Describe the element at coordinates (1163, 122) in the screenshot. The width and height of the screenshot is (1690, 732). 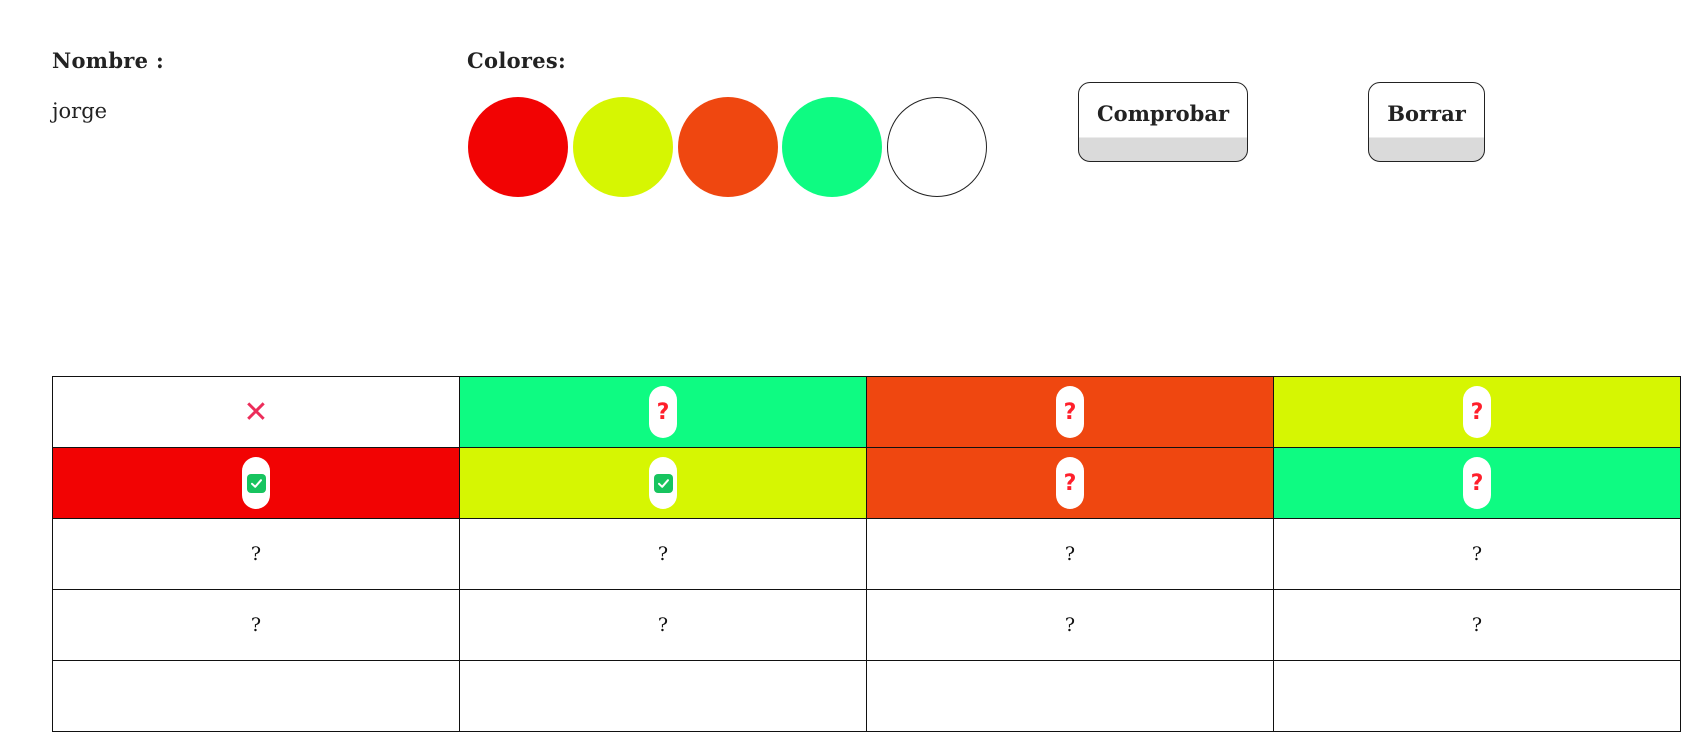
I see `check-button: Comprobar` at that location.